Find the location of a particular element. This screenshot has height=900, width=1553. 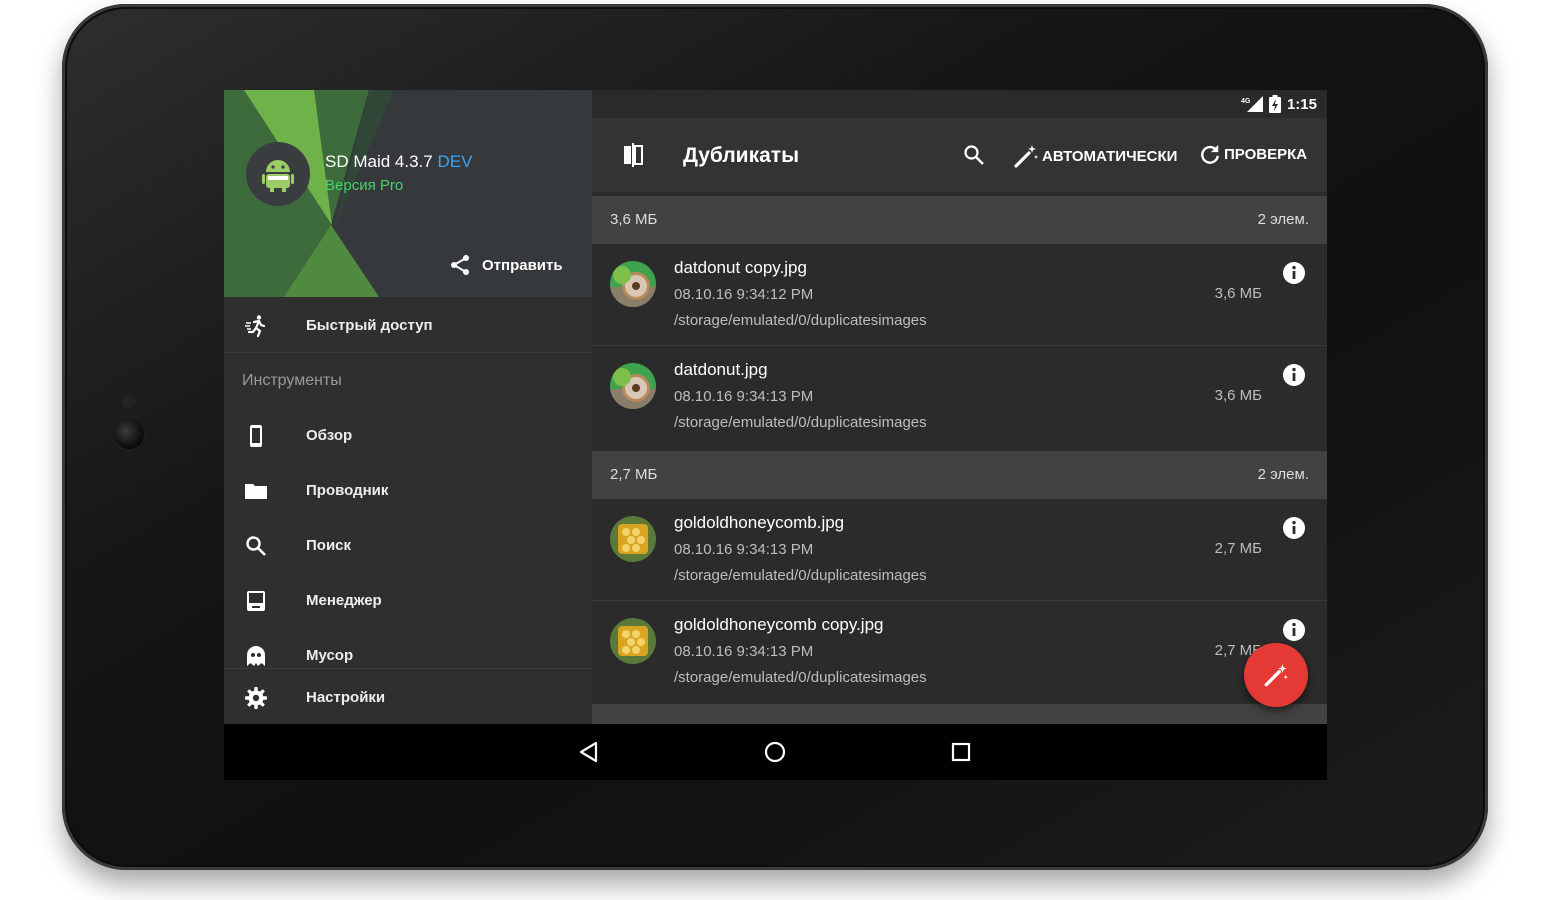

auto-select-button: АВТОМАТИЧЕСКИ is located at coordinates (1095, 156).